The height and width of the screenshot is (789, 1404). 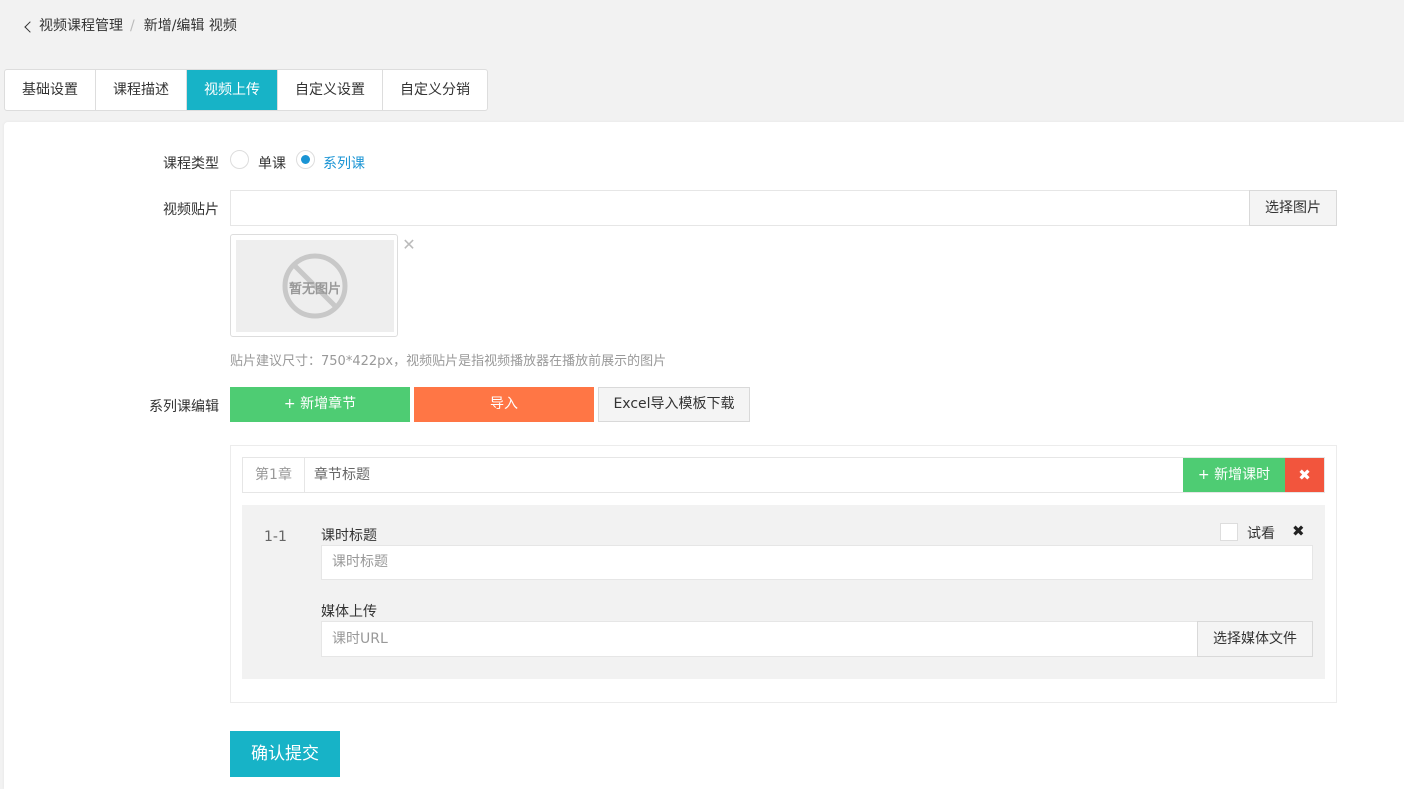 I want to click on poster-input, so click(x=740, y=208).